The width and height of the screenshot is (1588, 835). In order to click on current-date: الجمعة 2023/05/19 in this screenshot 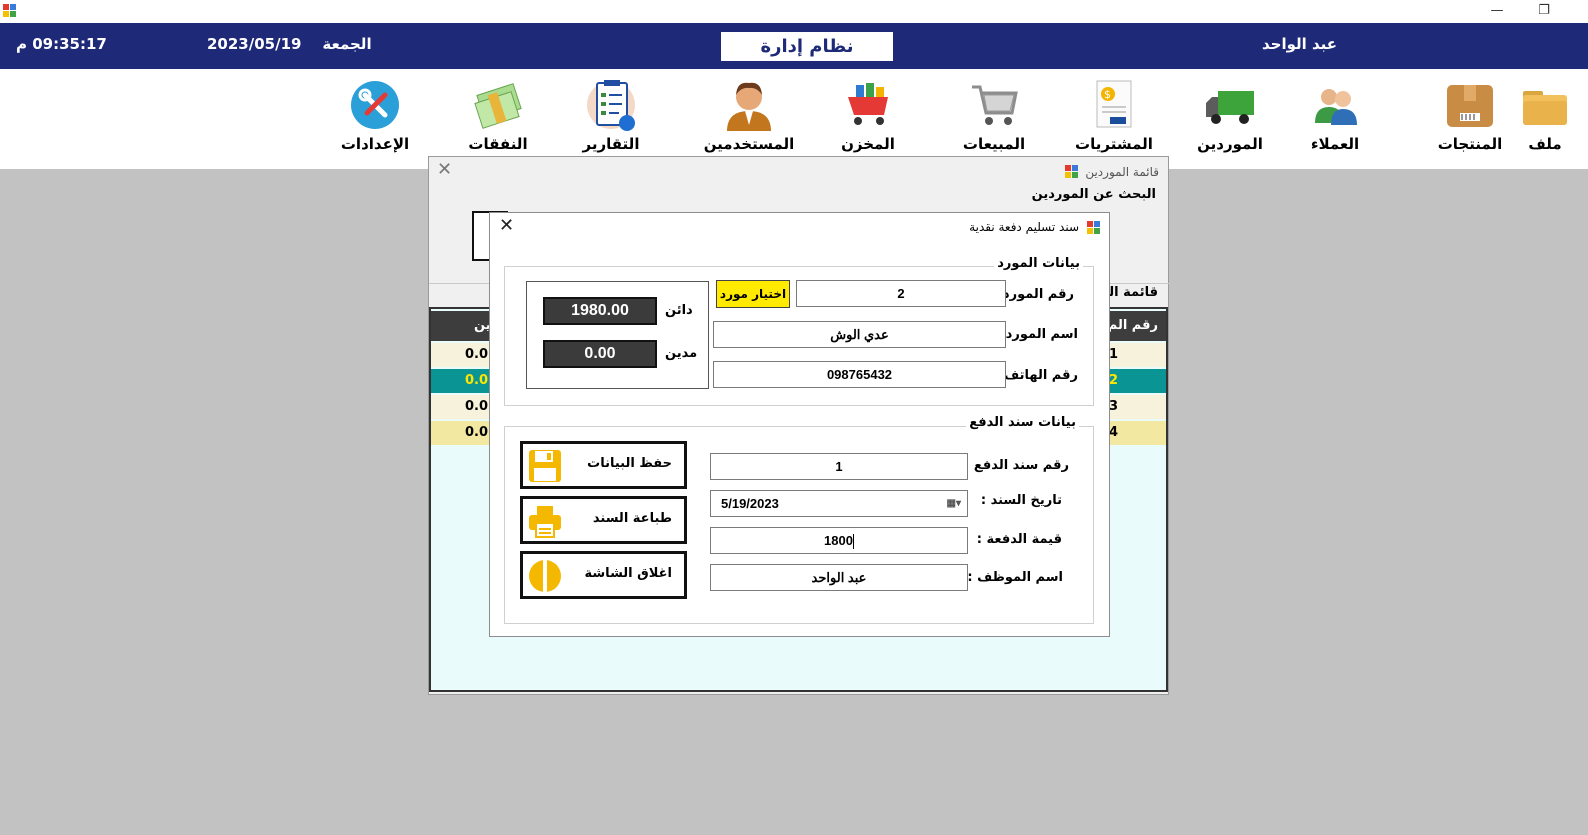, I will do `click(289, 44)`.